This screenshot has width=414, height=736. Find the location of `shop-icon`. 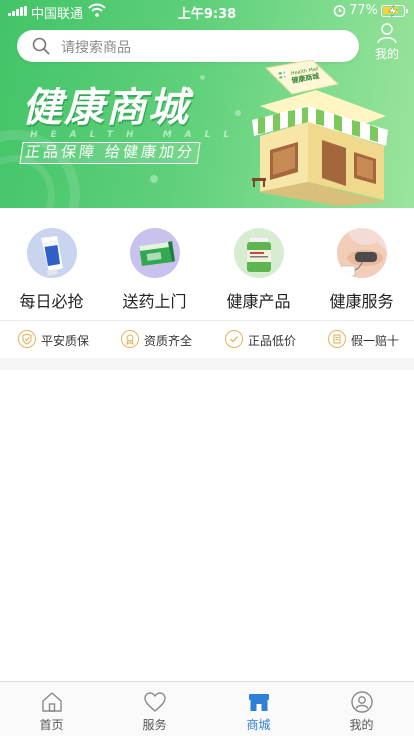

shop-icon is located at coordinates (258, 702).